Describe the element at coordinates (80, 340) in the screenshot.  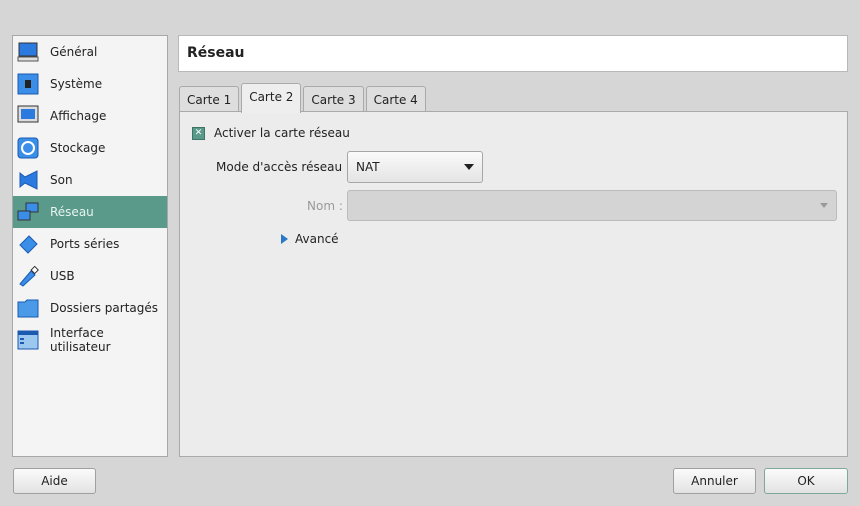
I see `sidebar-item-label: Interface utilisateur` at that location.